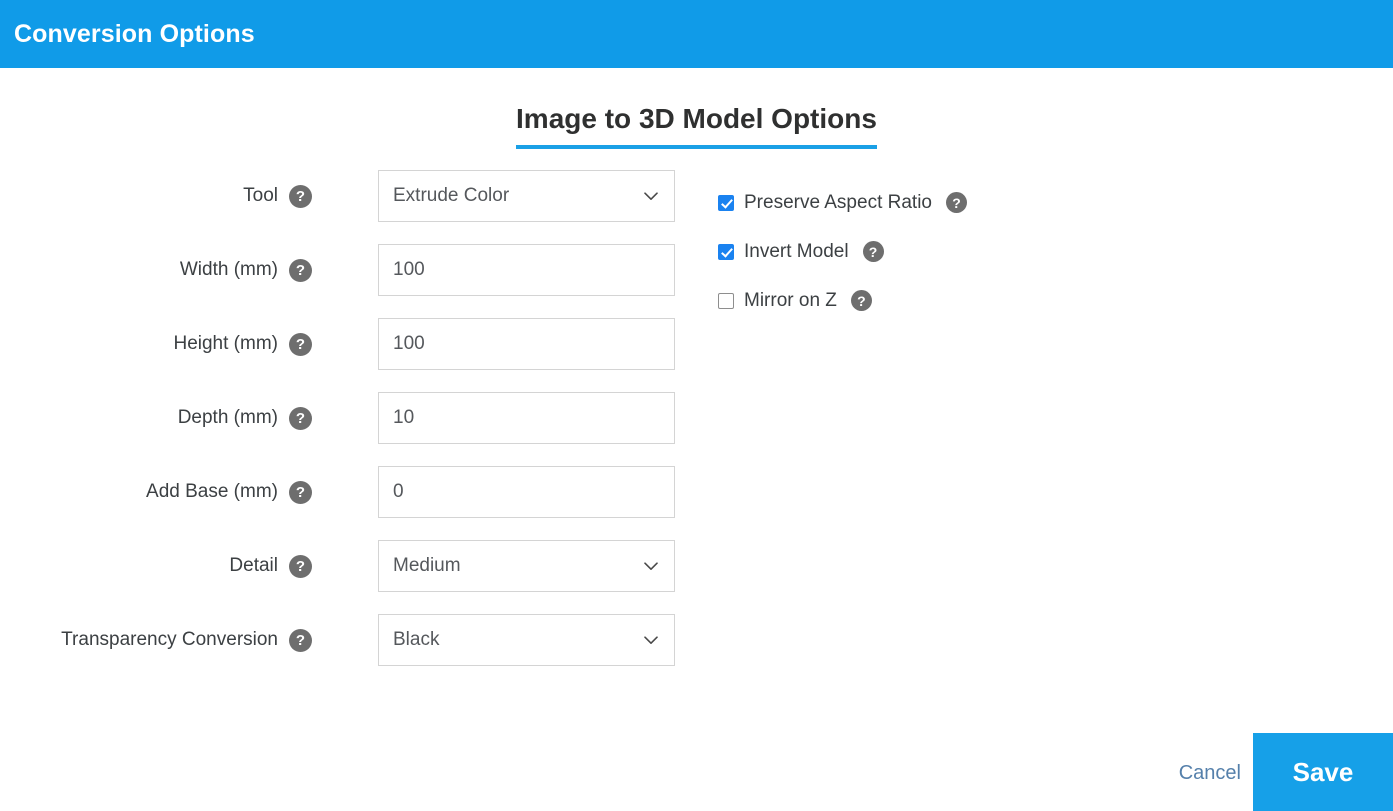 Image resolution: width=1393 pixels, height=811 pixels. What do you see at coordinates (409, 270) in the screenshot?
I see `width-mm-input-value: 100` at bounding box center [409, 270].